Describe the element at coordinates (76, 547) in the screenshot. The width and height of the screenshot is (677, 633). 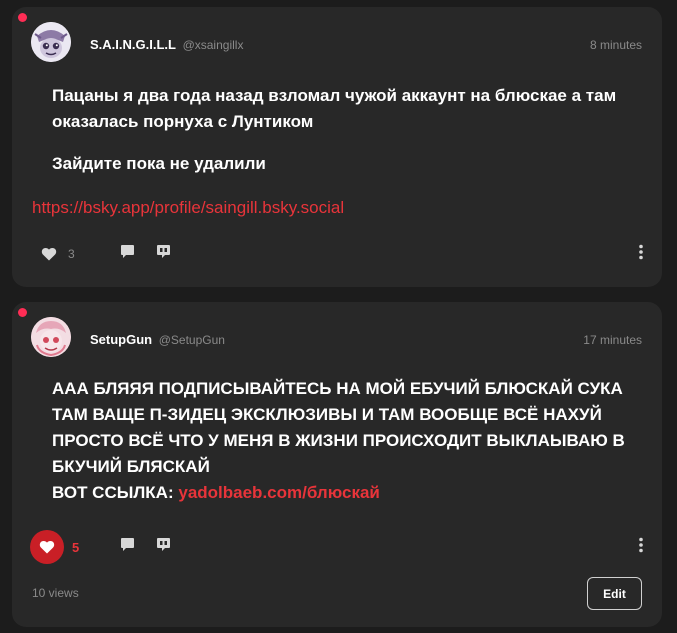
I see `like-count: 5` at that location.